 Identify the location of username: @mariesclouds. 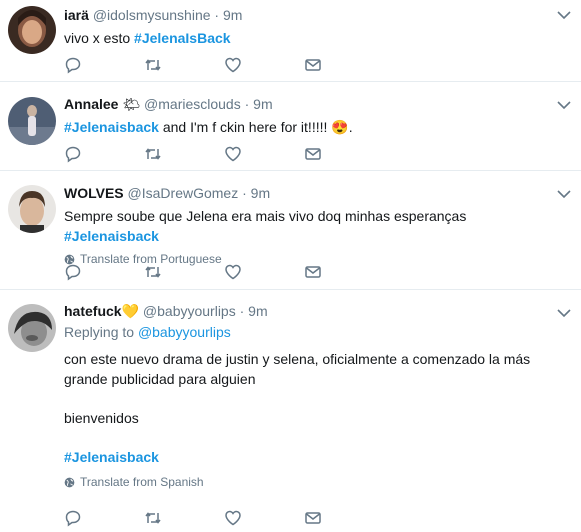
(192, 104).